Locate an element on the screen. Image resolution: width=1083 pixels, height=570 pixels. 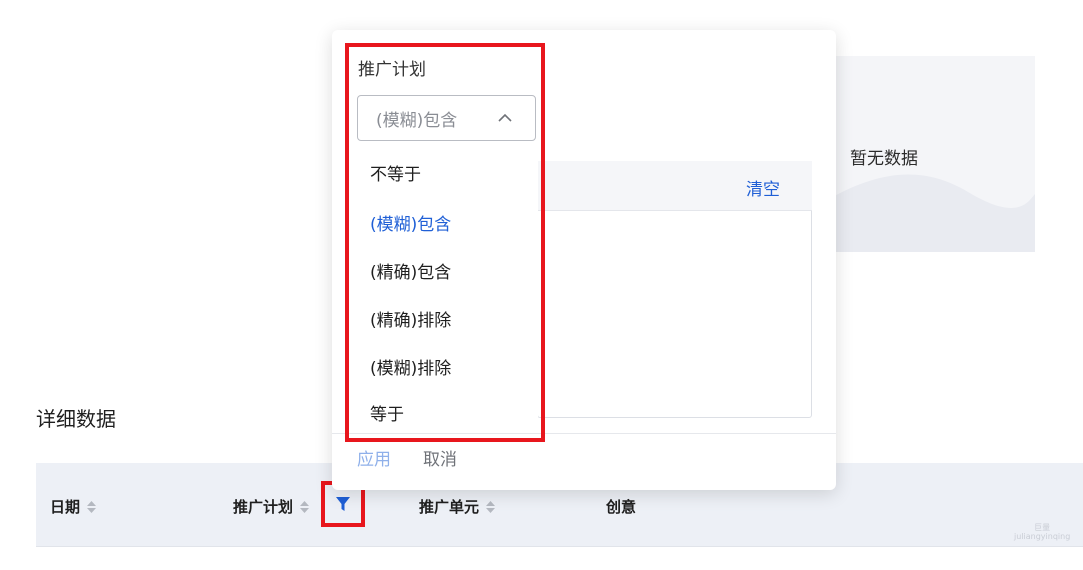
watermark-line-2: juliangyinqing is located at coordinates (1042, 536).